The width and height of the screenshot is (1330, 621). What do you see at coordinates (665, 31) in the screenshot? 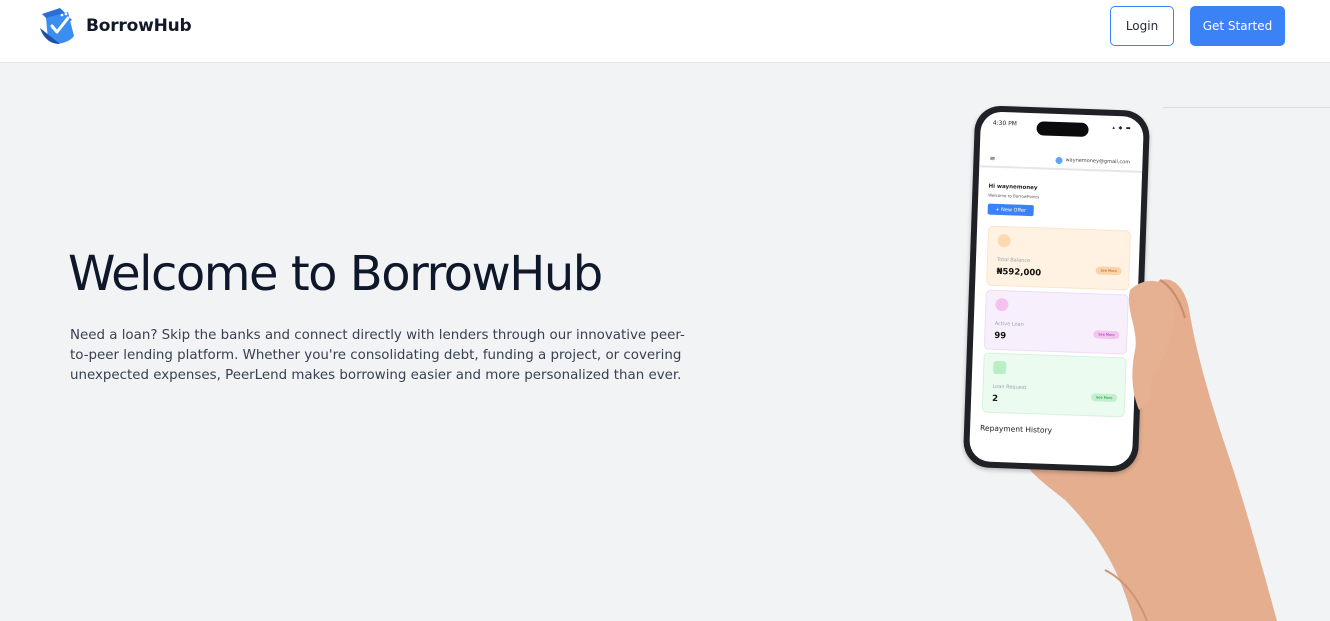
I see `site-header: BorrowHub Login Get Started` at bounding box center [665, 31].